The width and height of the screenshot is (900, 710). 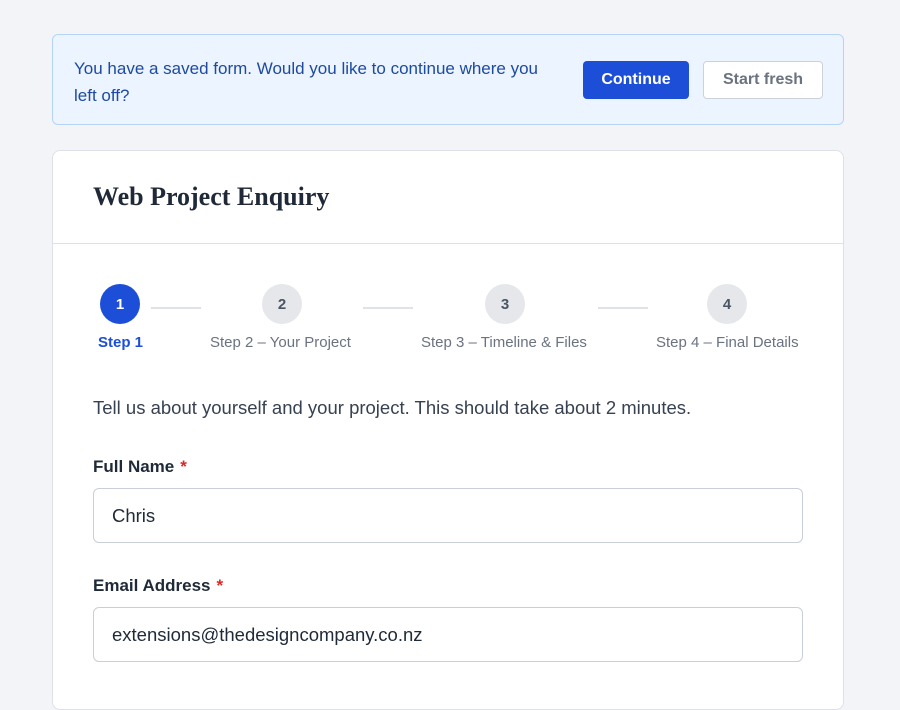 I want to click on full-name-label-text: Full Name, so click(x=134, y=466).